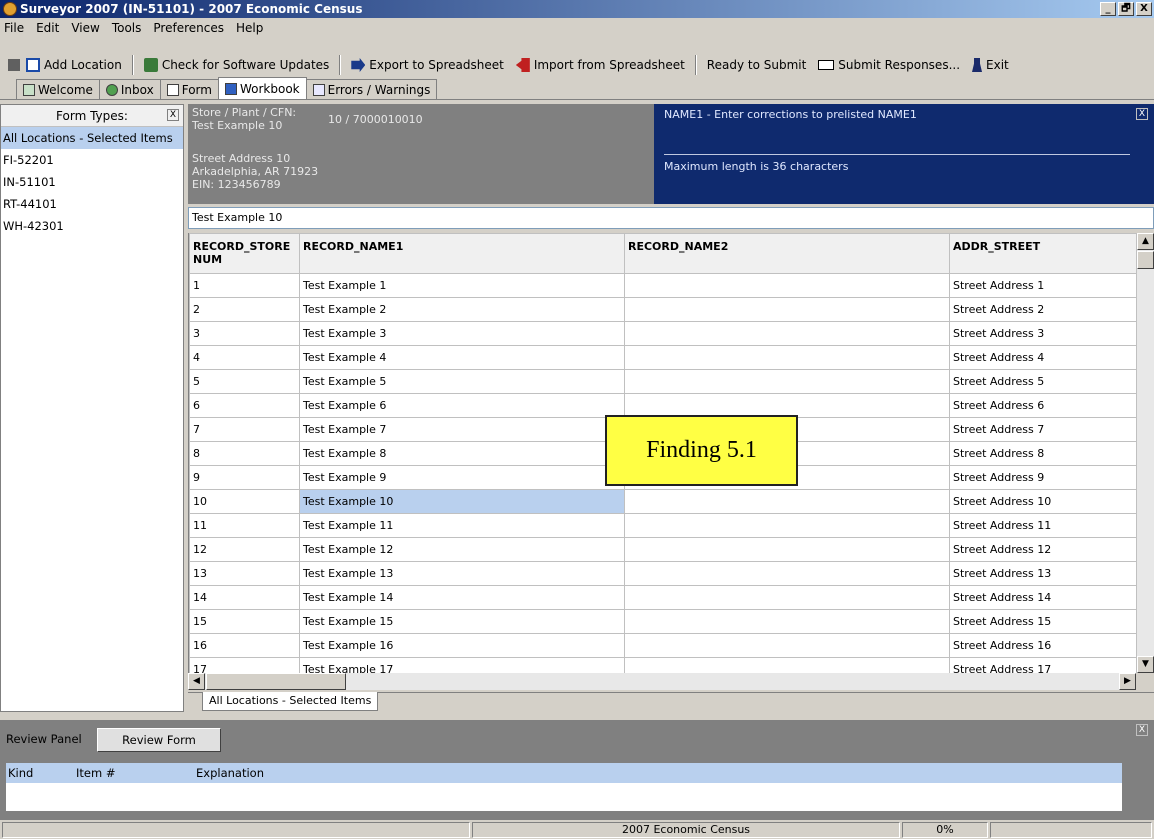 The width and height of the screenshot is (1154, 839). I want to click on table-cell: 10, so click(244, 501).